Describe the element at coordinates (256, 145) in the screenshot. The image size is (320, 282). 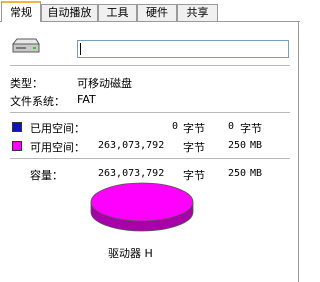
I see `free-space-size-unit: MB` at that location.